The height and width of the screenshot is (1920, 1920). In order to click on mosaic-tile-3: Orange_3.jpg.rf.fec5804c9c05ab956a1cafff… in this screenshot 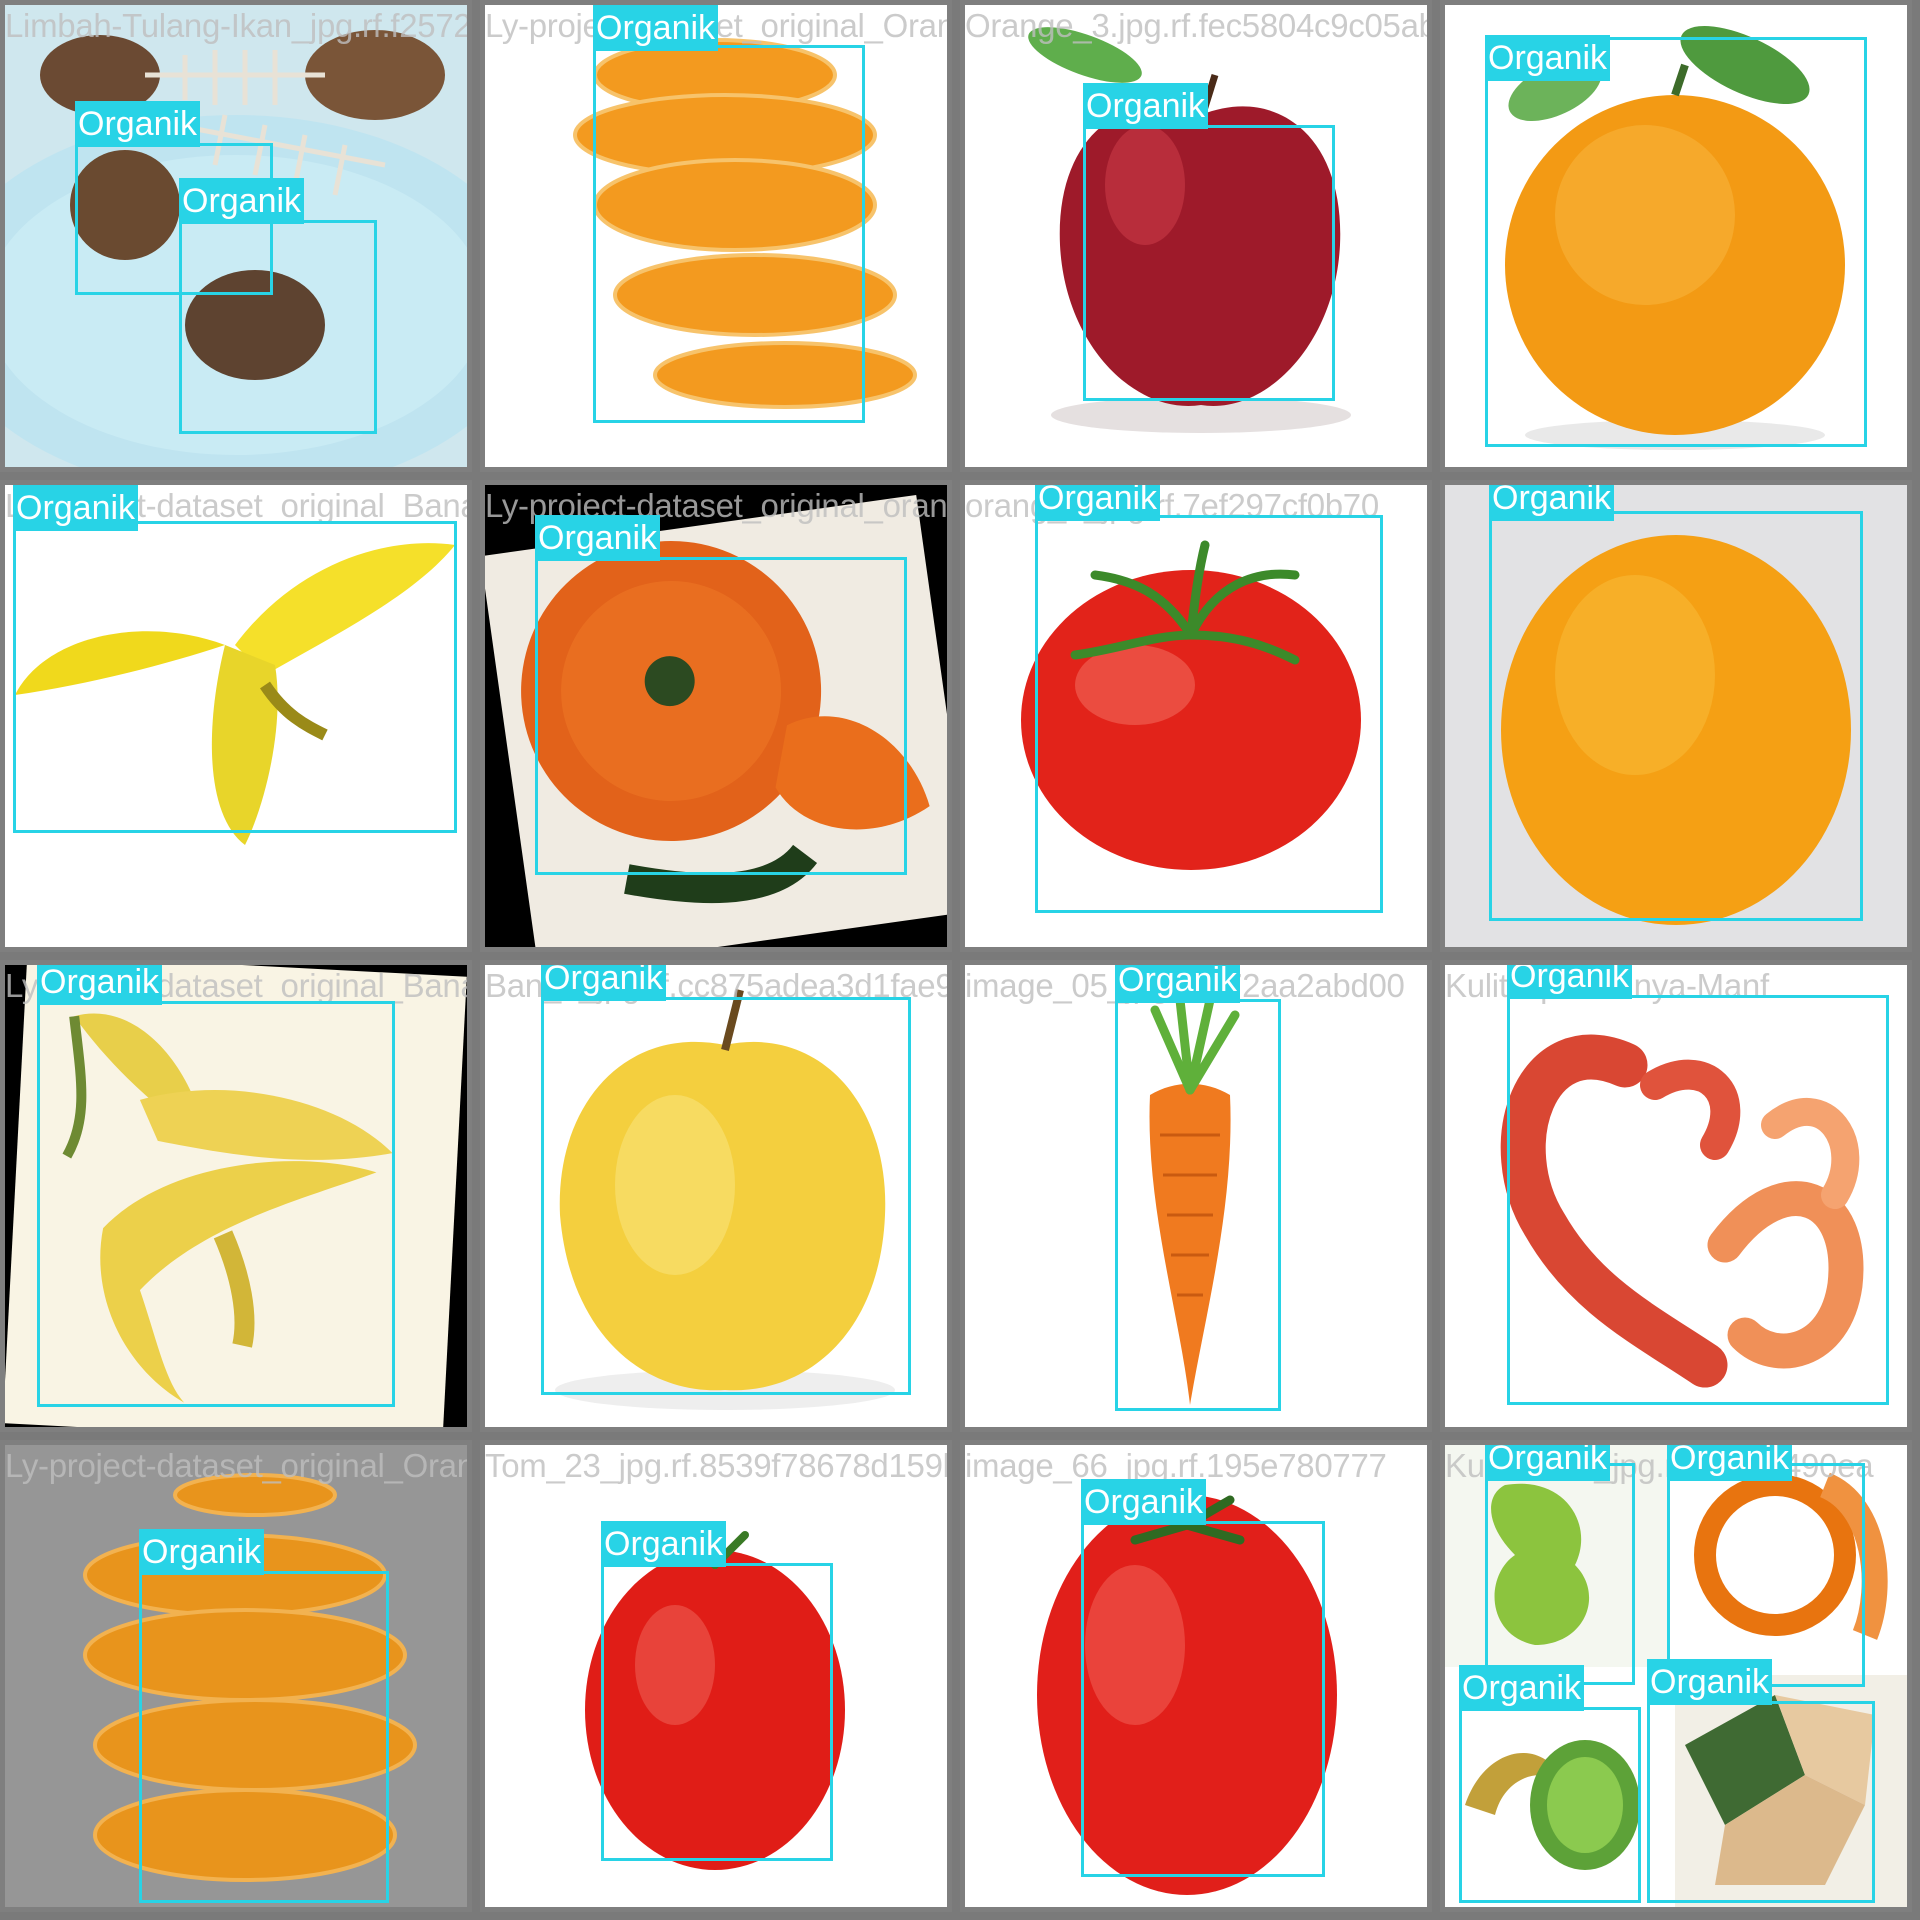, I will do `click(1196, 236)`.